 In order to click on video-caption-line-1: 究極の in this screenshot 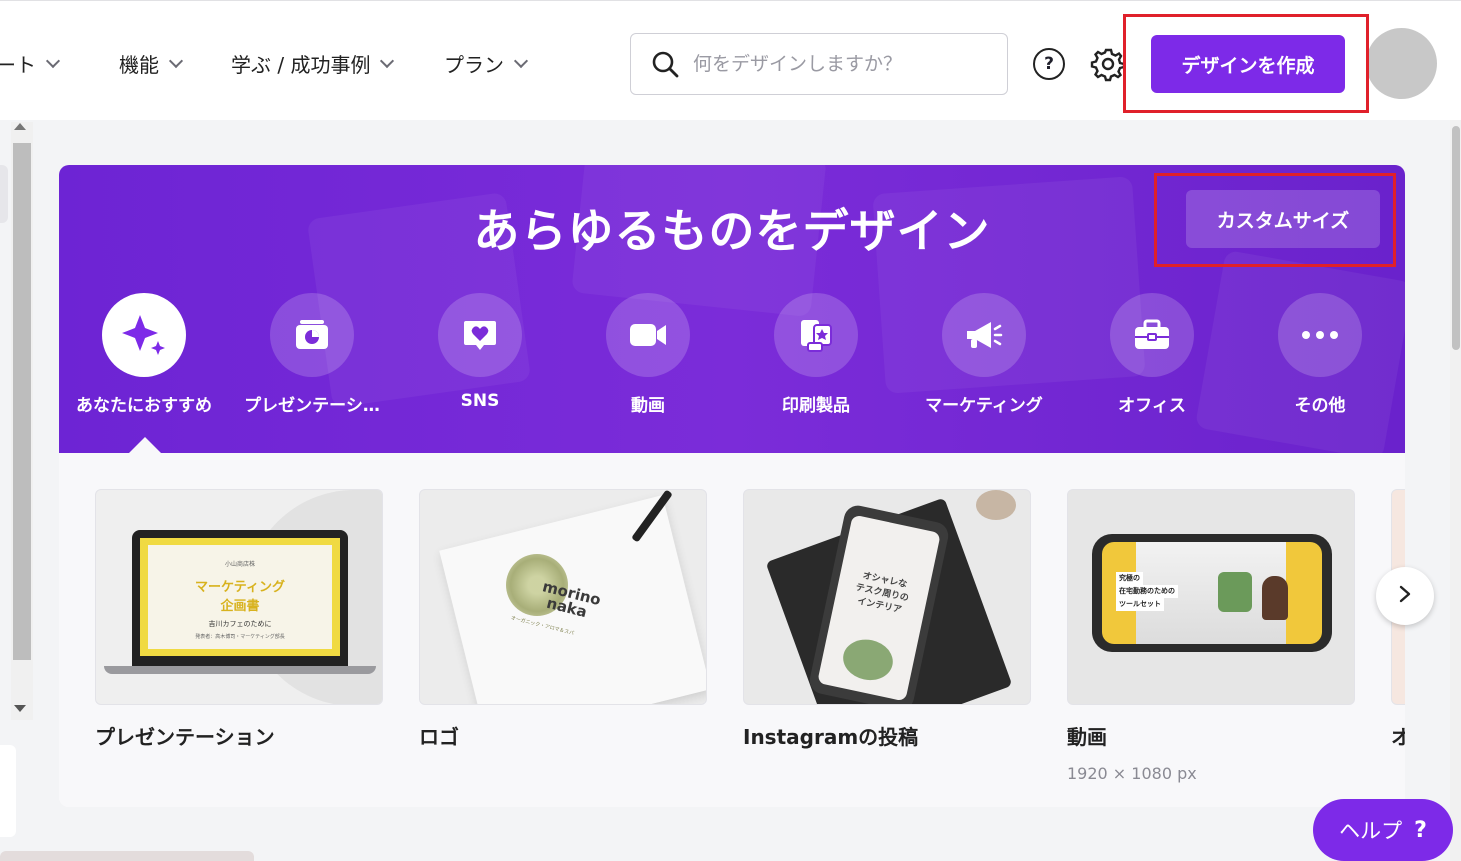, I will do `click(1129, 578)`.